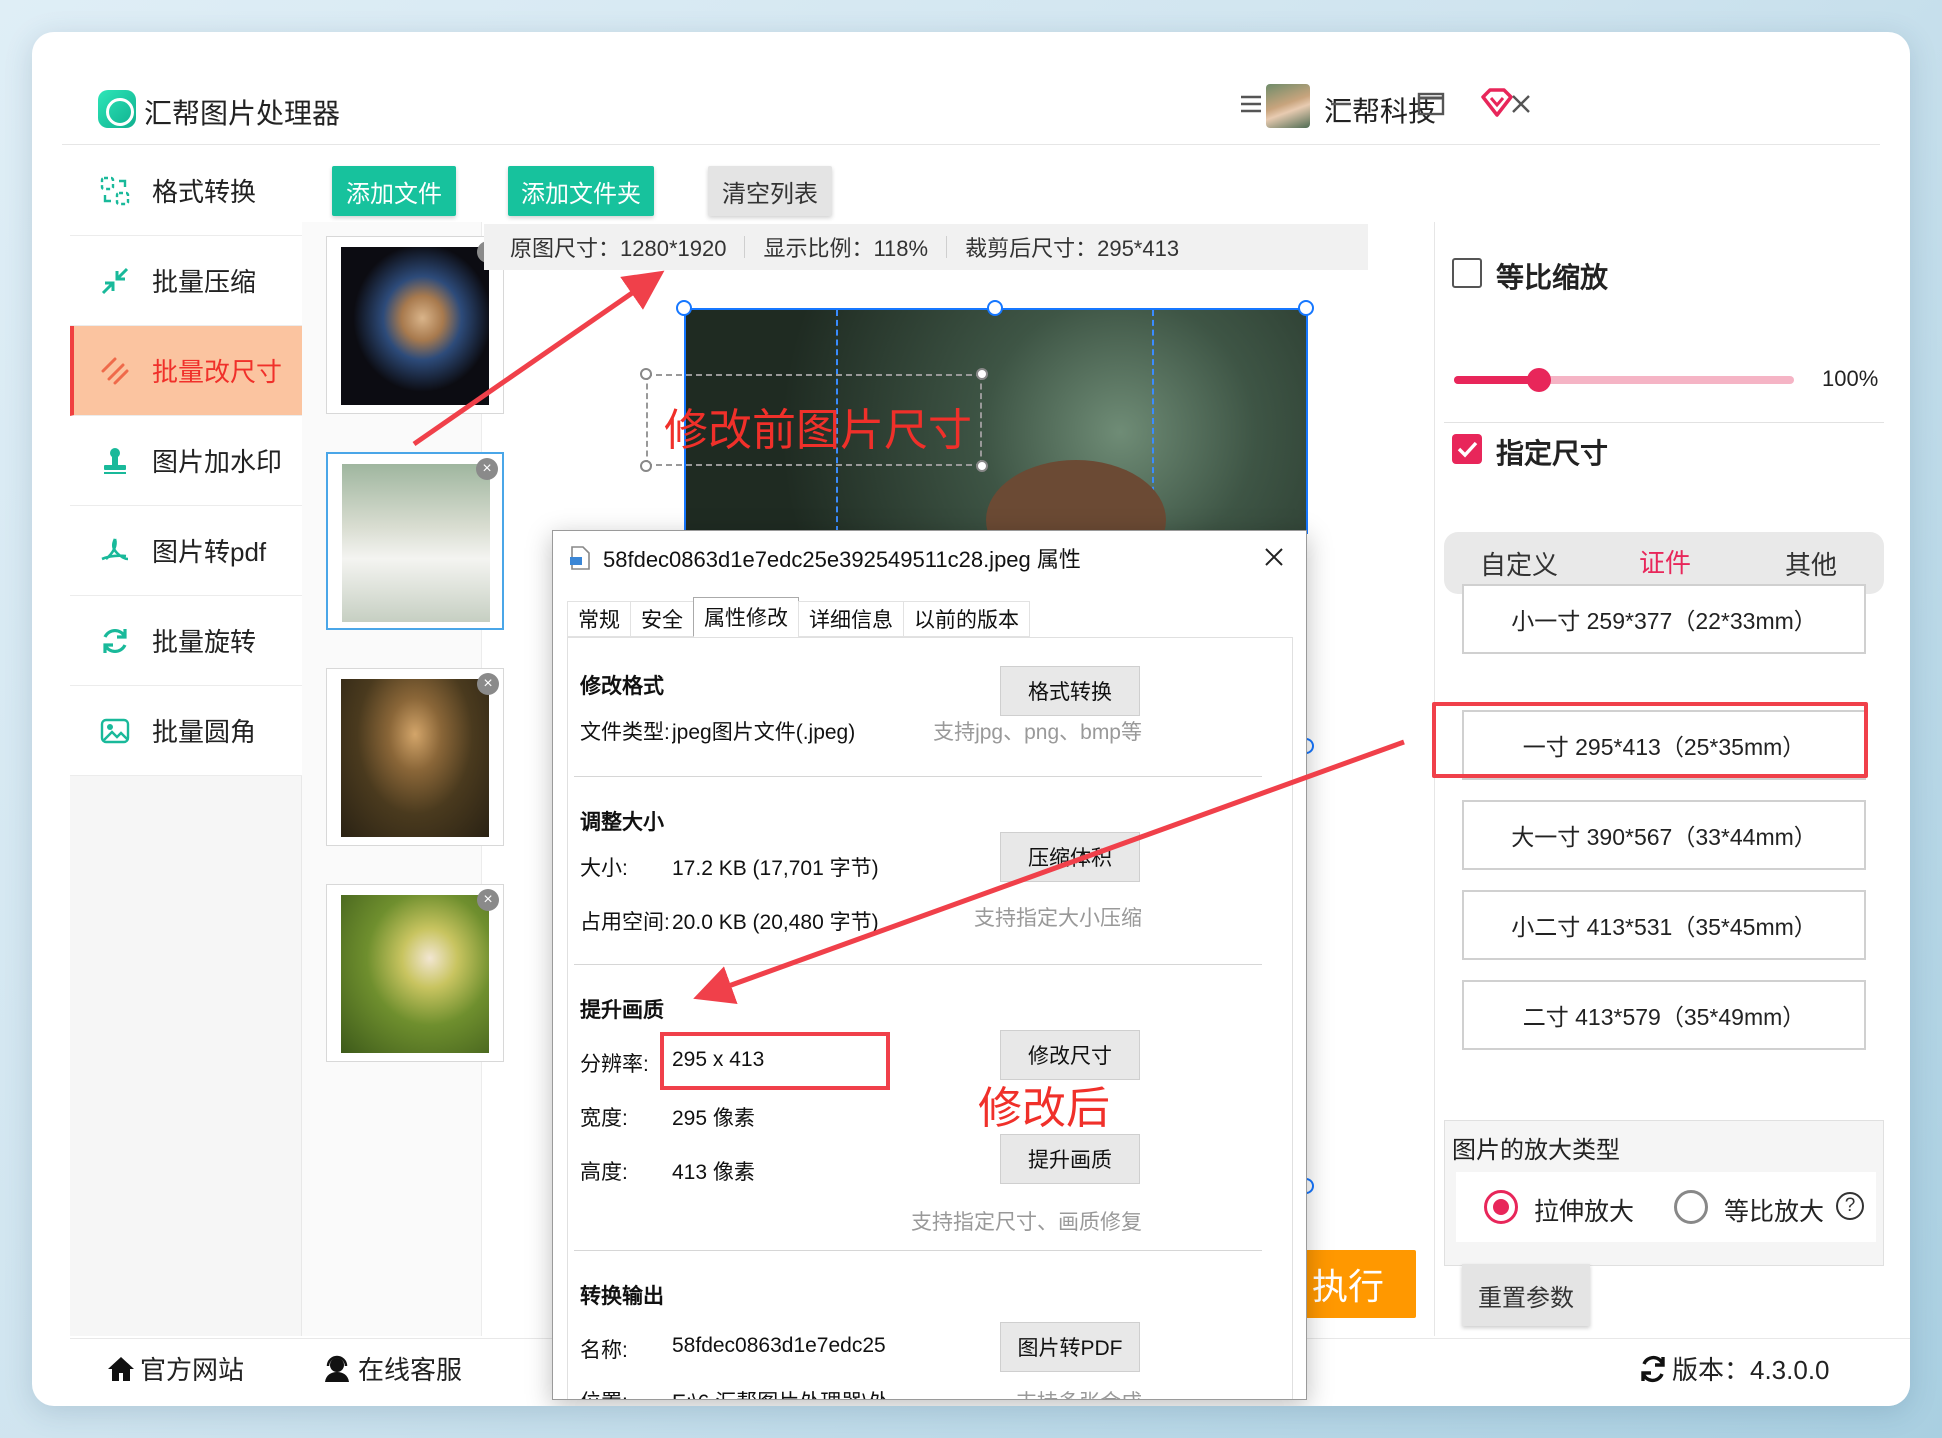 This screenshot has height=1438, width=1942. I want to click on file-icon, so click(580, 558).